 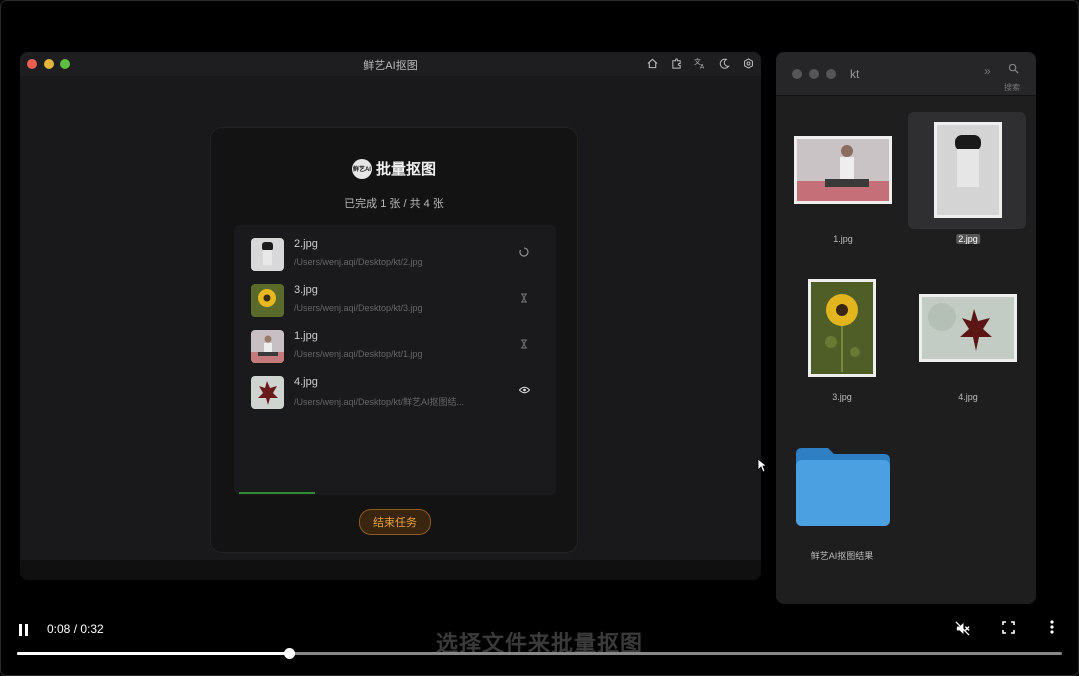 I want to click on file-label: 4.jpg, so click(x=968, y=397).